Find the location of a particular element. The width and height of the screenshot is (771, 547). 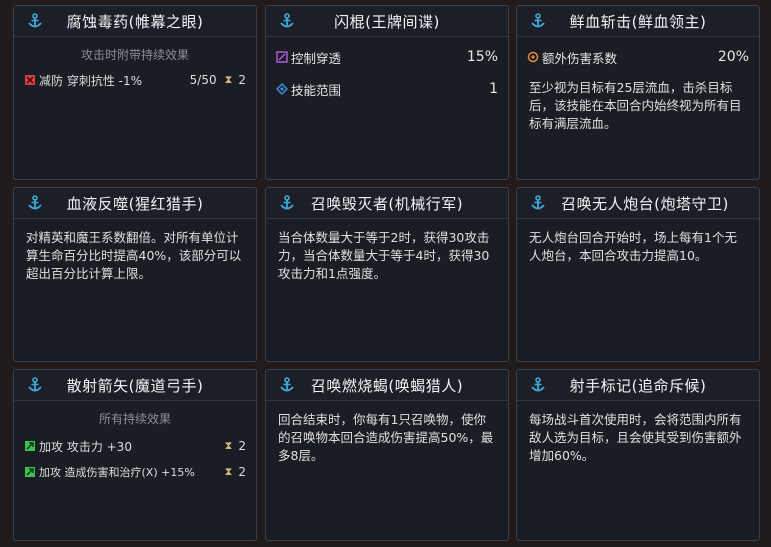

skill-card: 闪棍(王牌间谍) 控制穿透 15% 技能范围 1 is located at coordinates (387, 92).